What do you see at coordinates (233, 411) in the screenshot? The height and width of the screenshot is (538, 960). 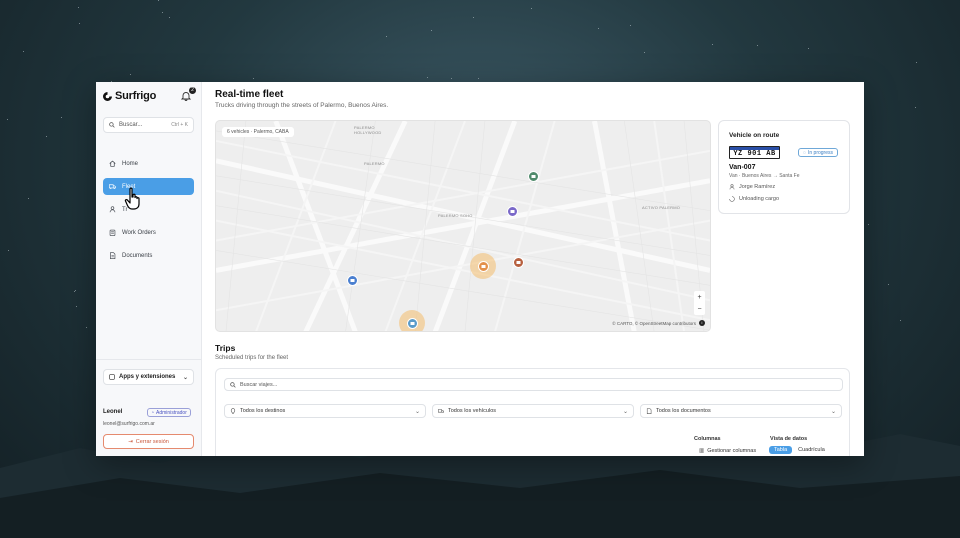 I see `location-pin-icon` at bounding box center [233, 411].